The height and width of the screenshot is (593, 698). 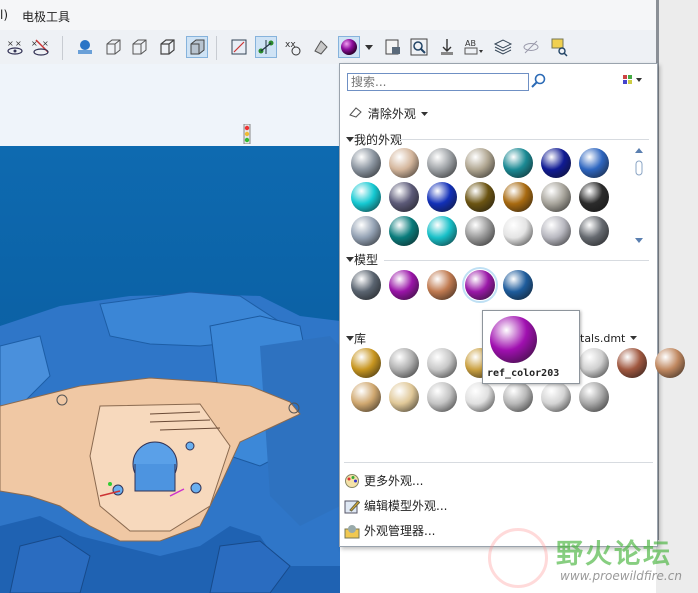 What do you see at coordinates (369, 47) in the screenshot?
I see `dropdown-arrow-icon` at bounding box center [369, 47].